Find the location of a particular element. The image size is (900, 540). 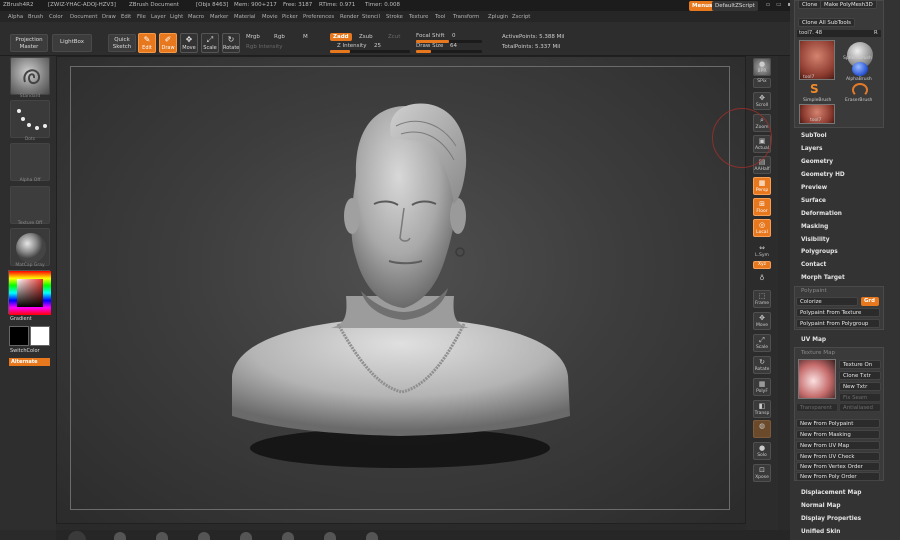

subtool-section: SubTool is located at coordinates (814, 136).